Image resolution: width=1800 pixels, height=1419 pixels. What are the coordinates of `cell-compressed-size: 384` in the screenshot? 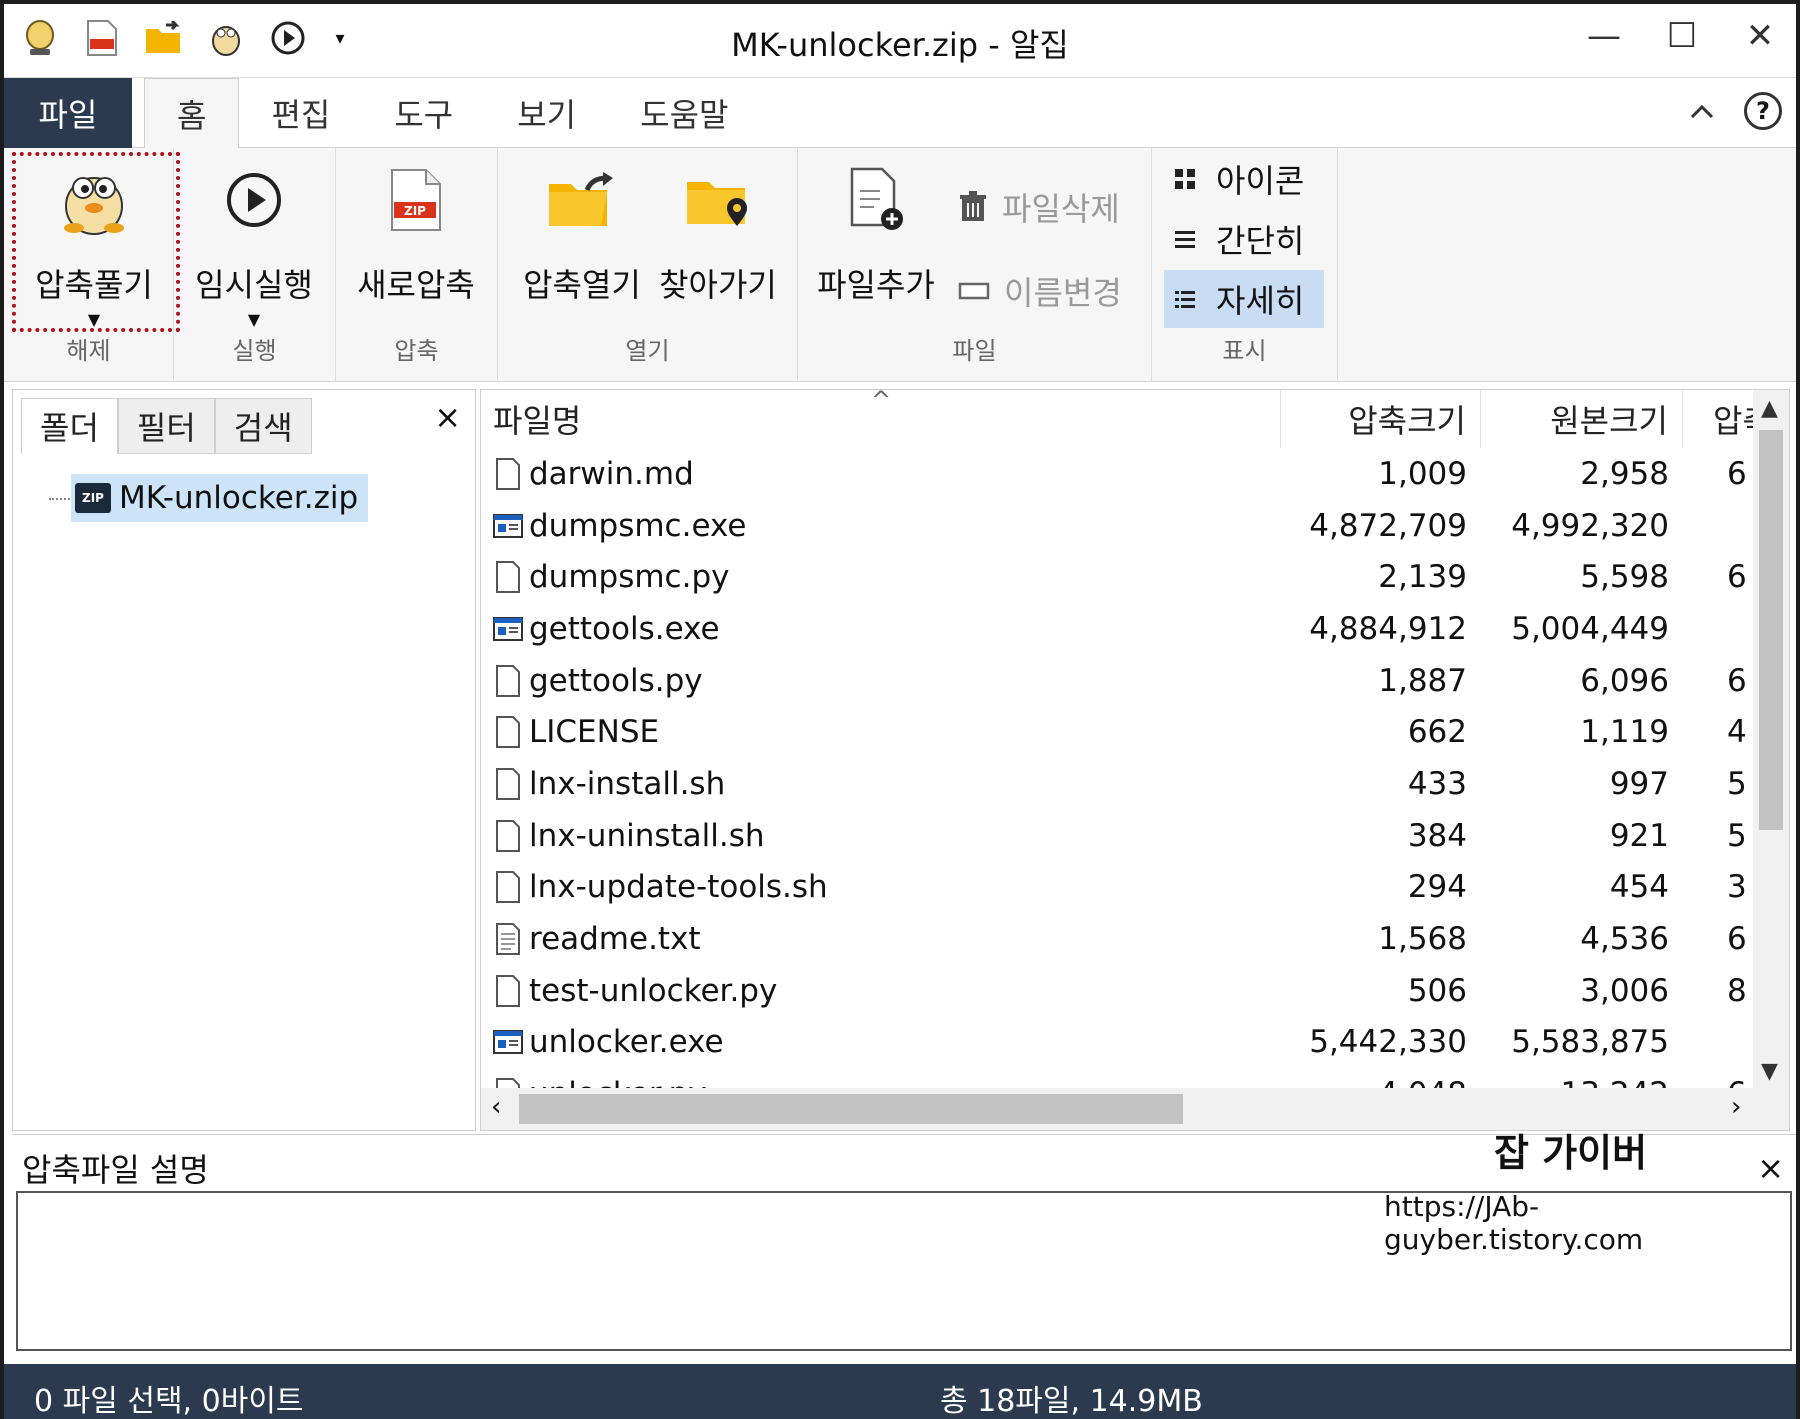 It's located at (1437, 835).